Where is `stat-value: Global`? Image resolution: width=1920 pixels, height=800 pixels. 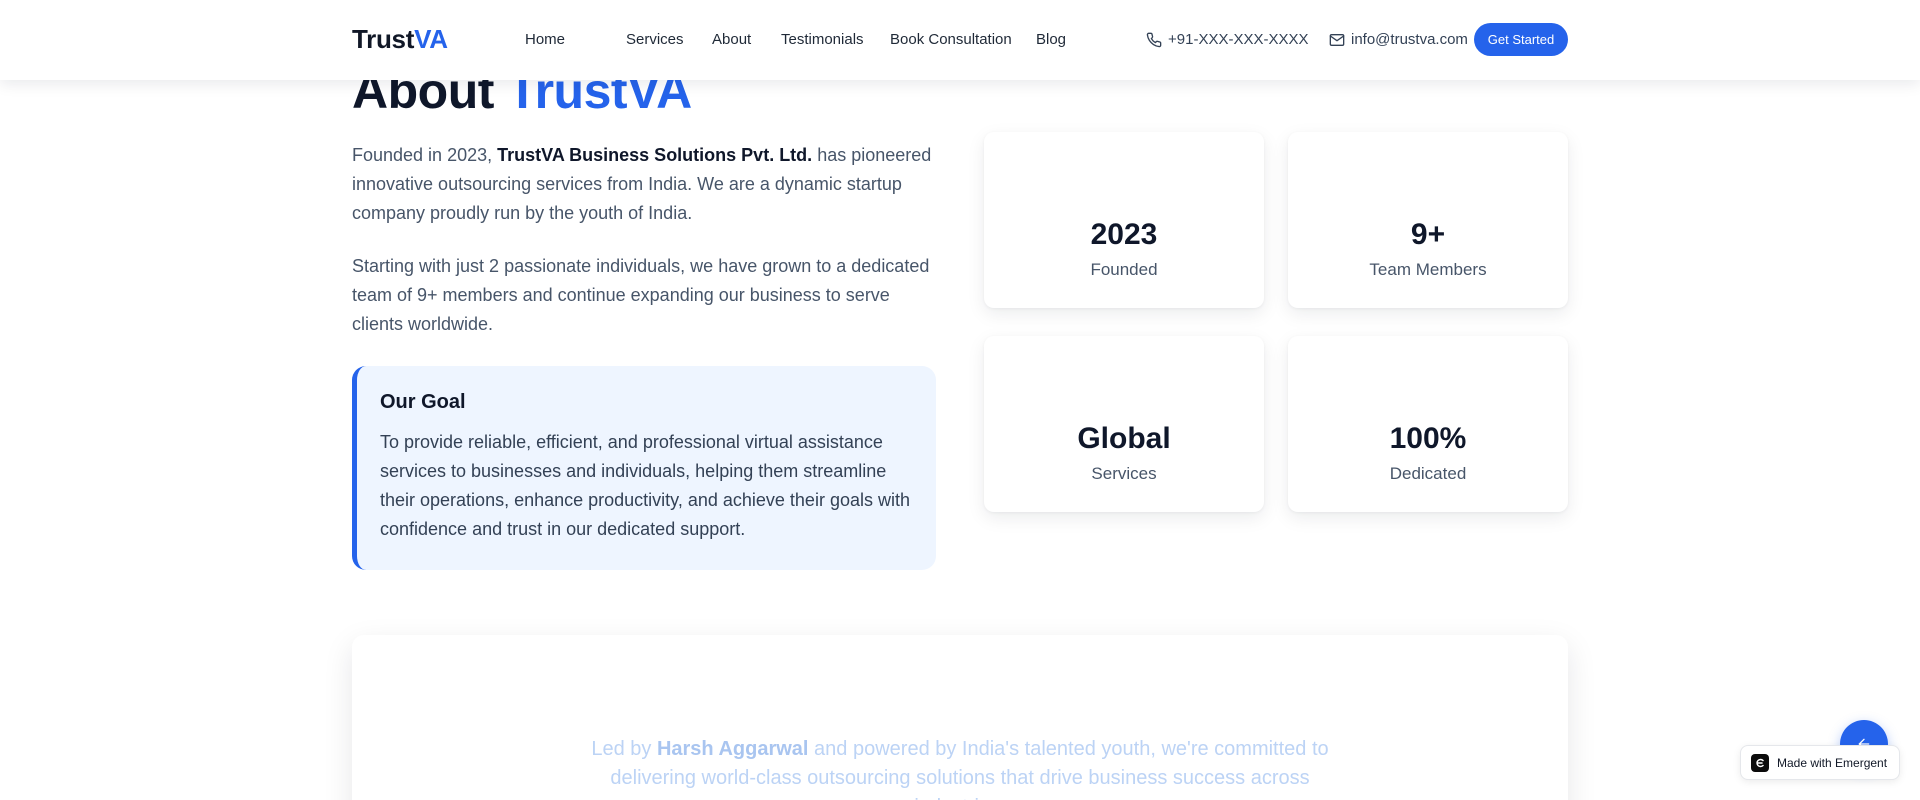
stat-value: Global is located at coordinates (1124, 438).